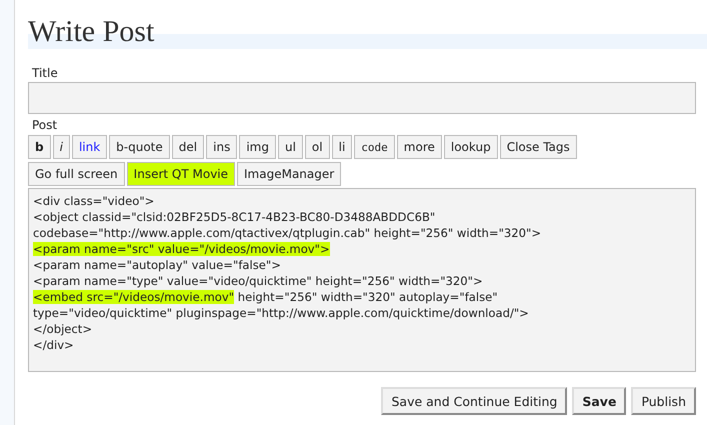  Describe the element at coordinates (419, 147) in the screenshot. I see `toolbar-button: more` at that location.